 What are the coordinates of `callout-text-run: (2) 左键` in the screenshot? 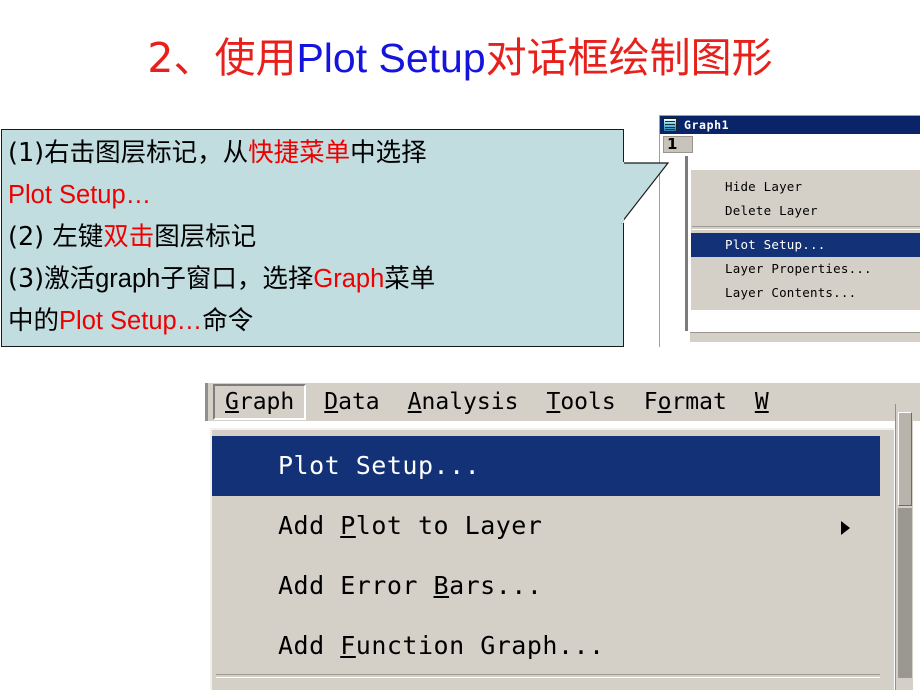 It's located at (56, 237).